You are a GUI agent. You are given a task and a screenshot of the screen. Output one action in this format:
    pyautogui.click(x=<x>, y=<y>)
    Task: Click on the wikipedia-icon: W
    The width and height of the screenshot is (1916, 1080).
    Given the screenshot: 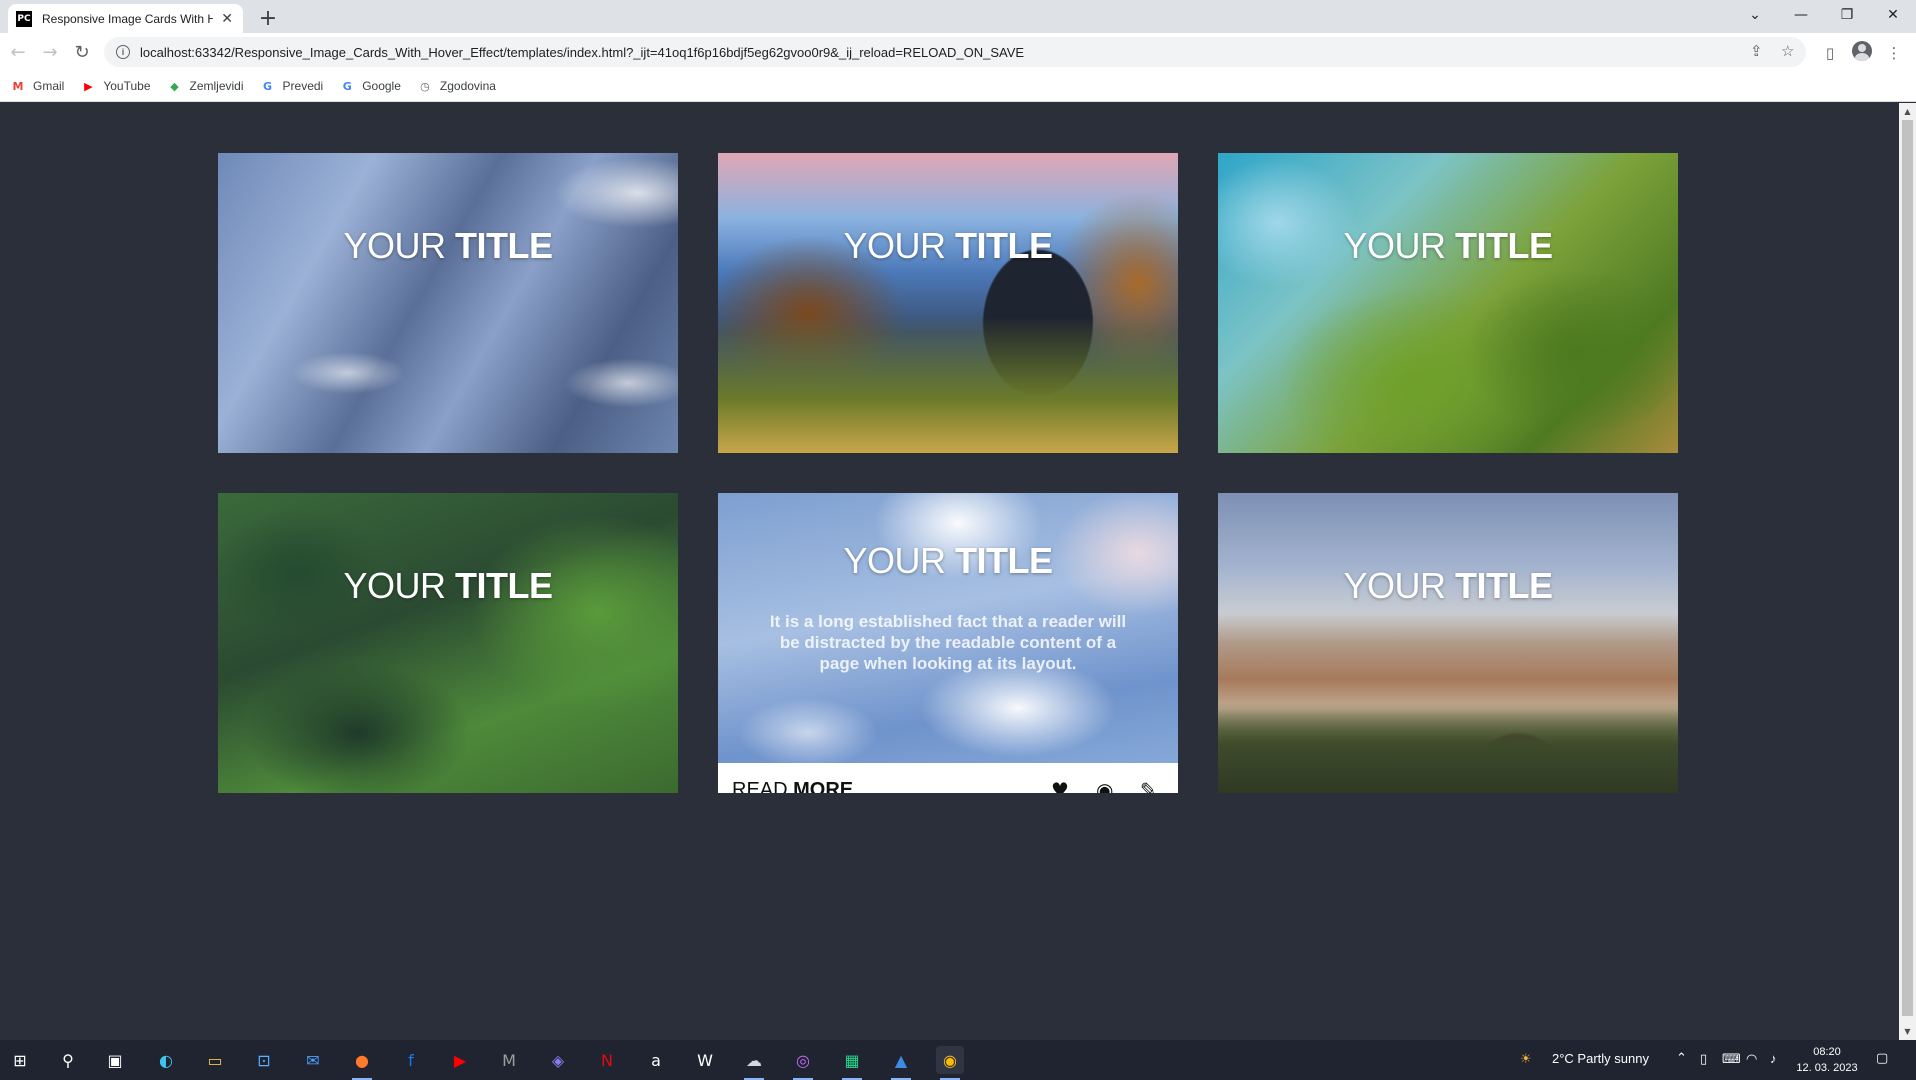 What is the action you would take?
    pyautogui.click(x=705, y=1060)
    